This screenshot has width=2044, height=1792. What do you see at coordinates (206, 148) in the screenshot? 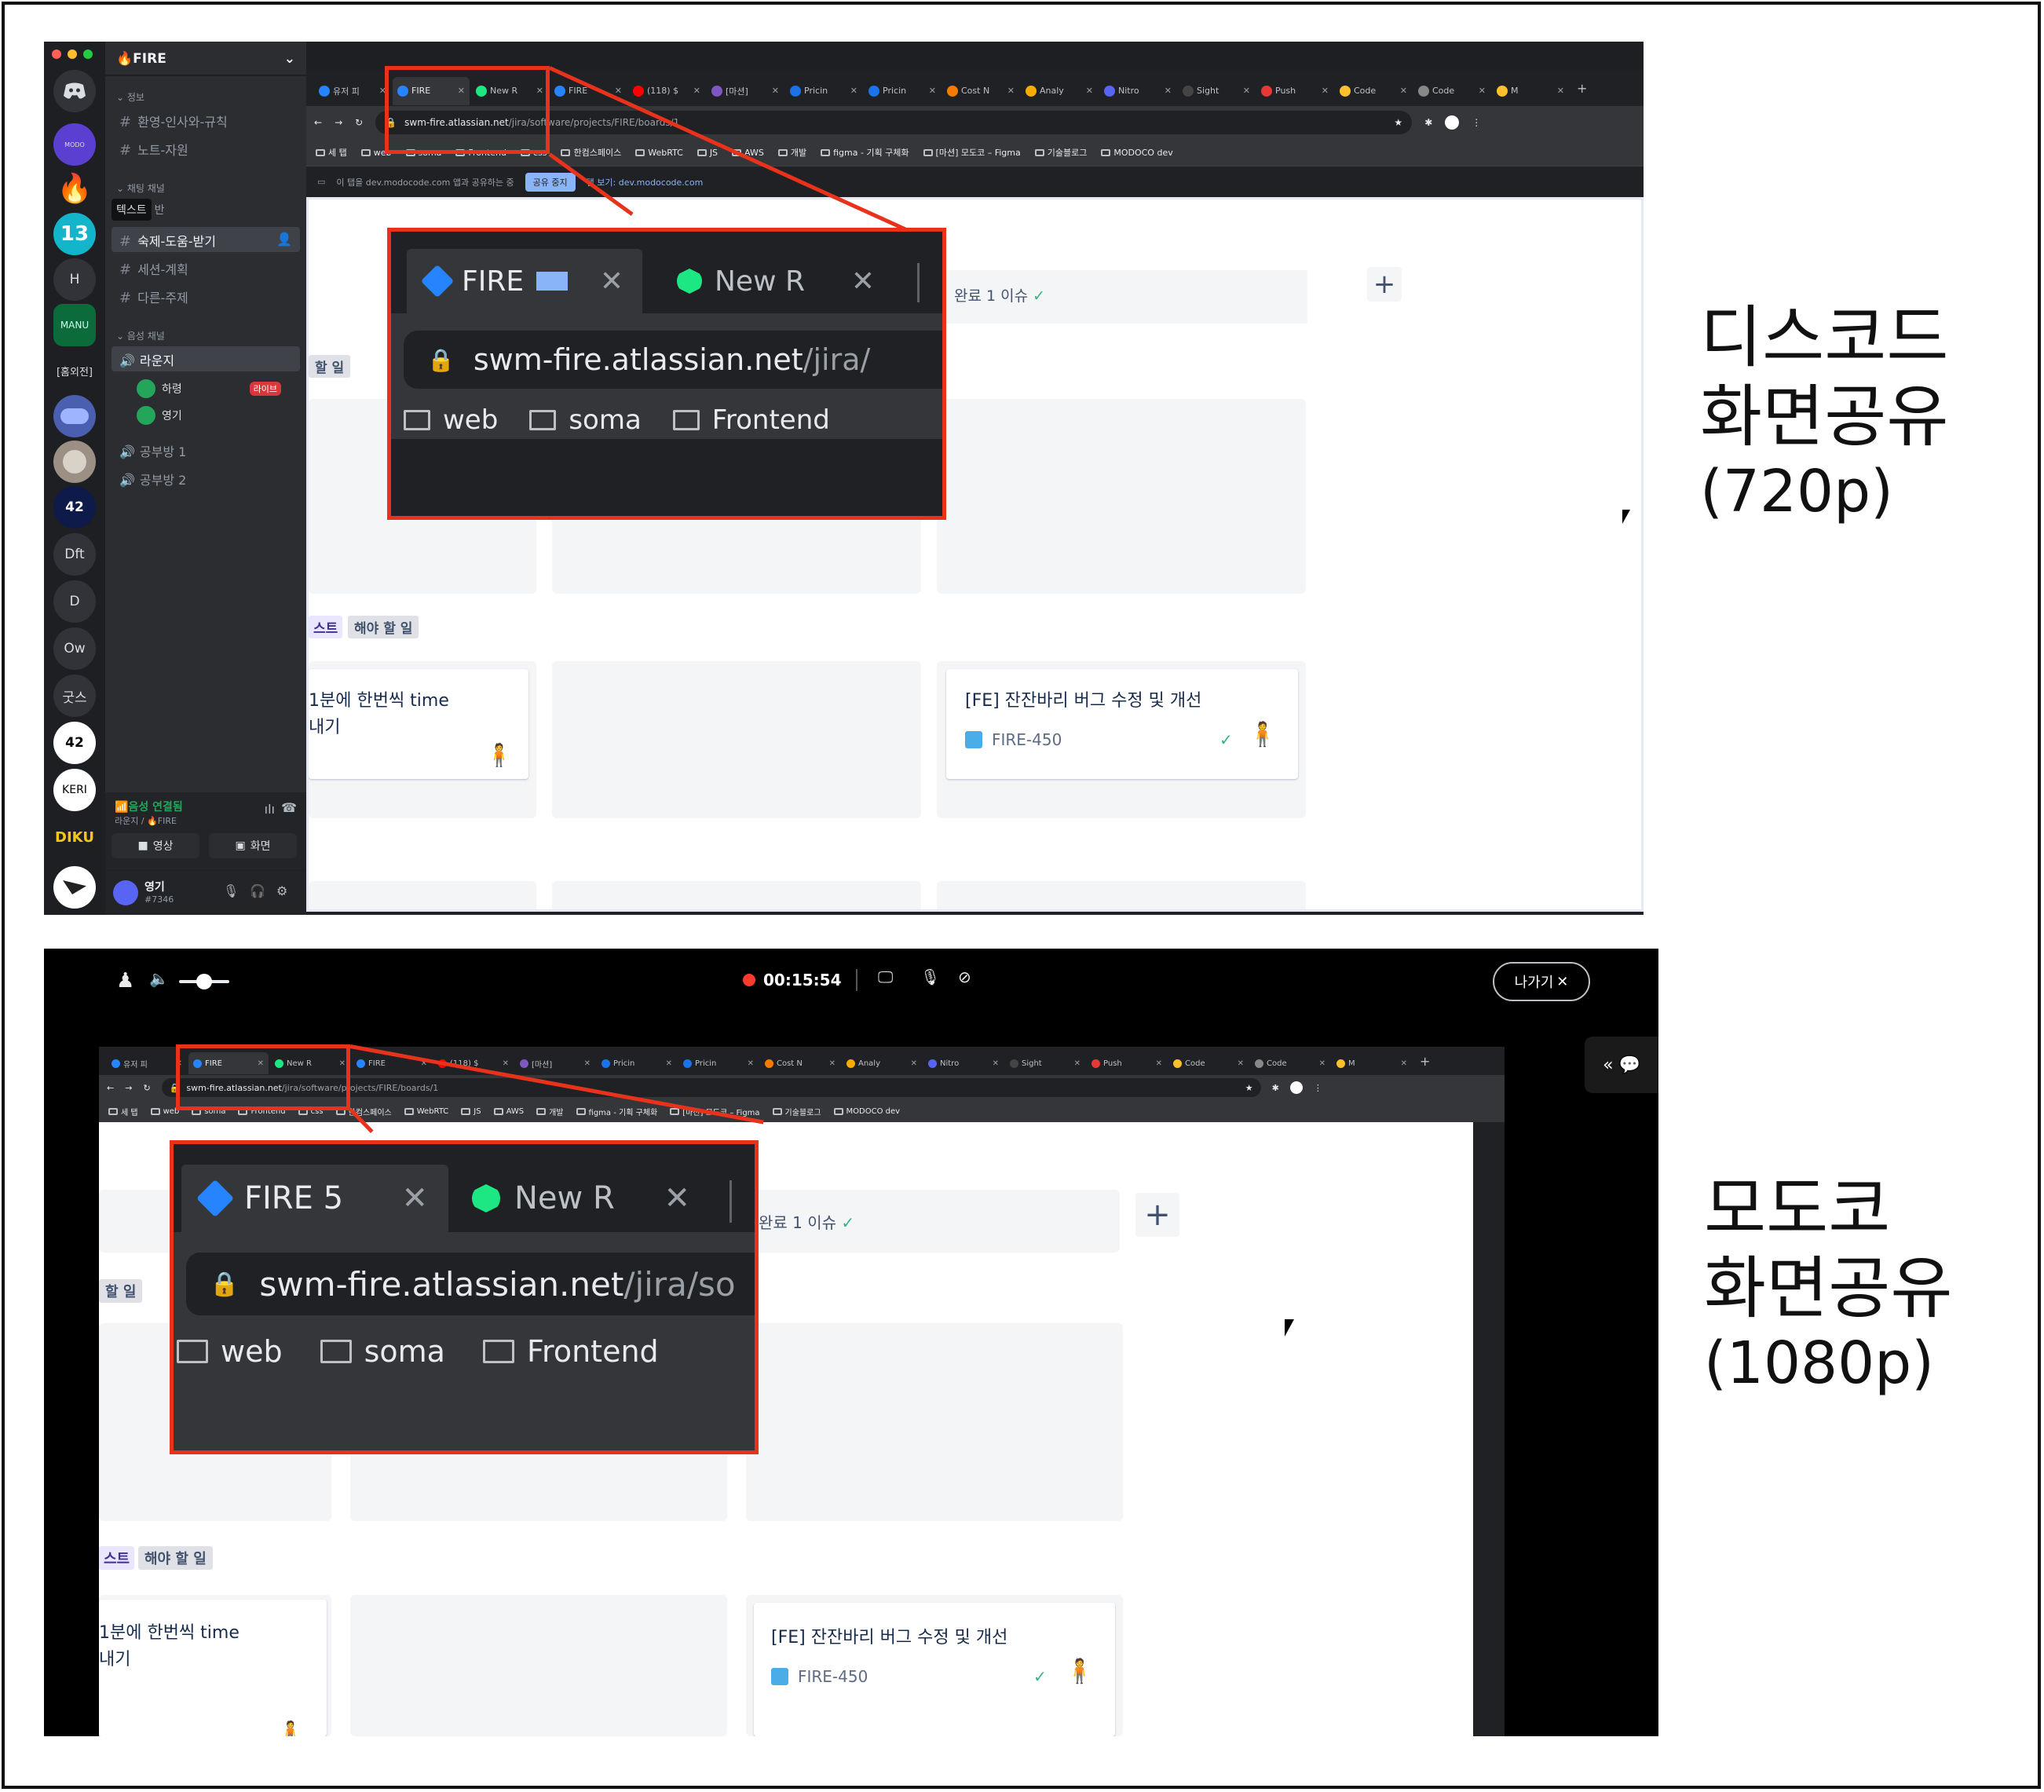
I see `channel-notes: # 노트-자원` at bounding box center [206, 148].